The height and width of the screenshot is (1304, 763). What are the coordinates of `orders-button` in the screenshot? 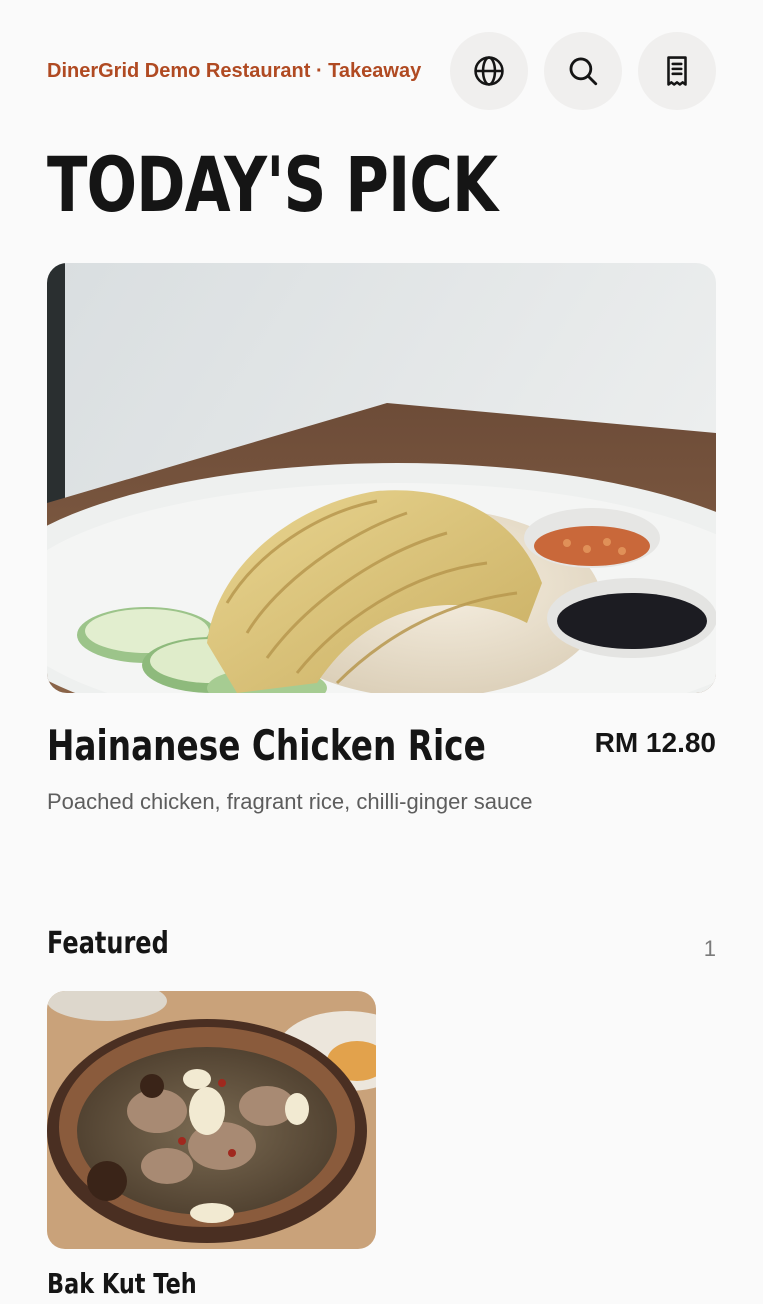 It's located at (677, 71).